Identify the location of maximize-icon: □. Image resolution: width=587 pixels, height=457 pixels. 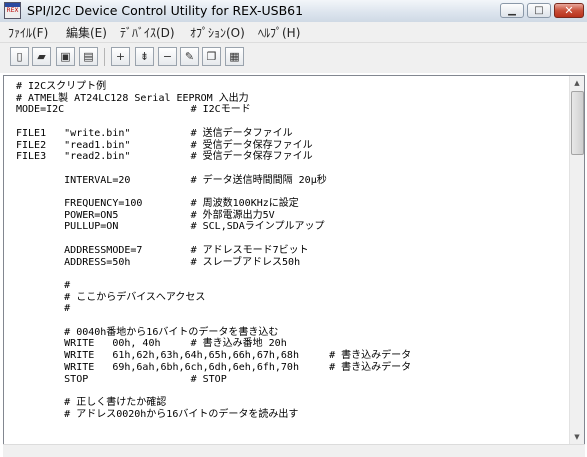
(539, 10).